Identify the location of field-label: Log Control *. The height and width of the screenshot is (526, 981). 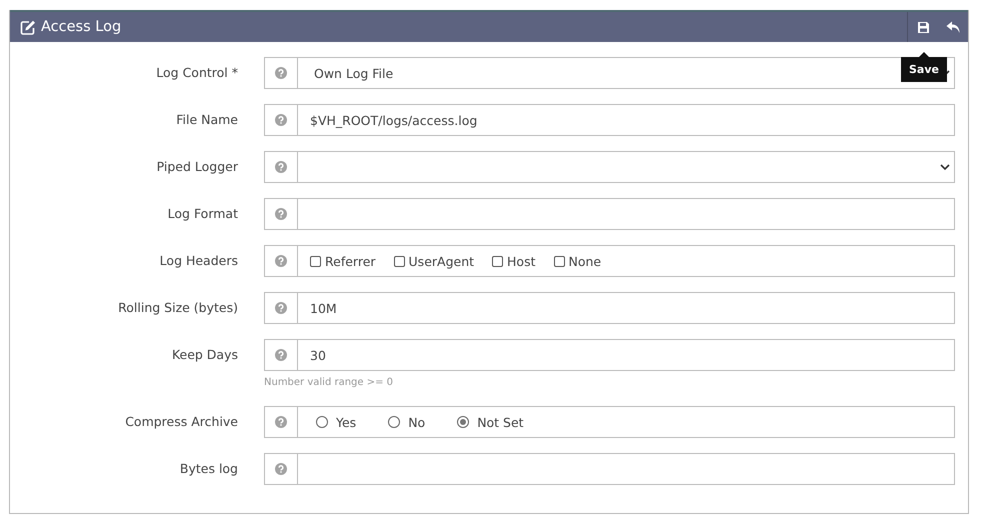
(196, 73).